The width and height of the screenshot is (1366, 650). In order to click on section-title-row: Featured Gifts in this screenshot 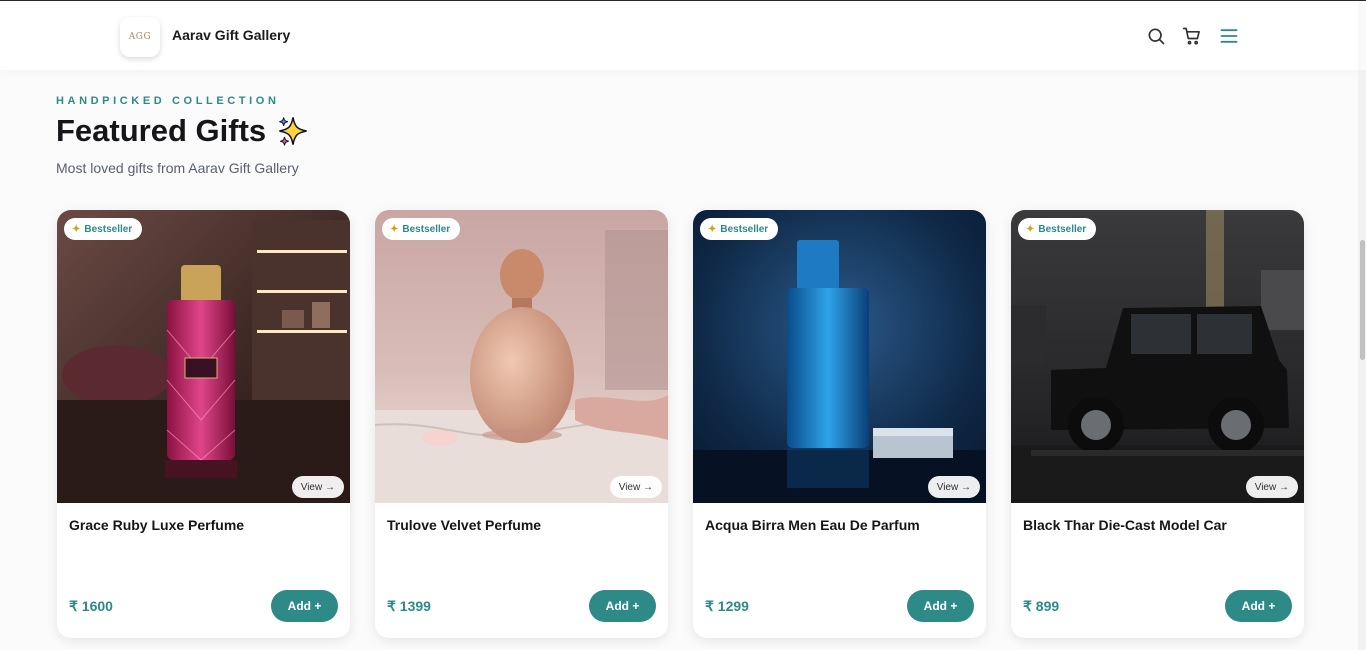, I will do `click(183, 131)`.